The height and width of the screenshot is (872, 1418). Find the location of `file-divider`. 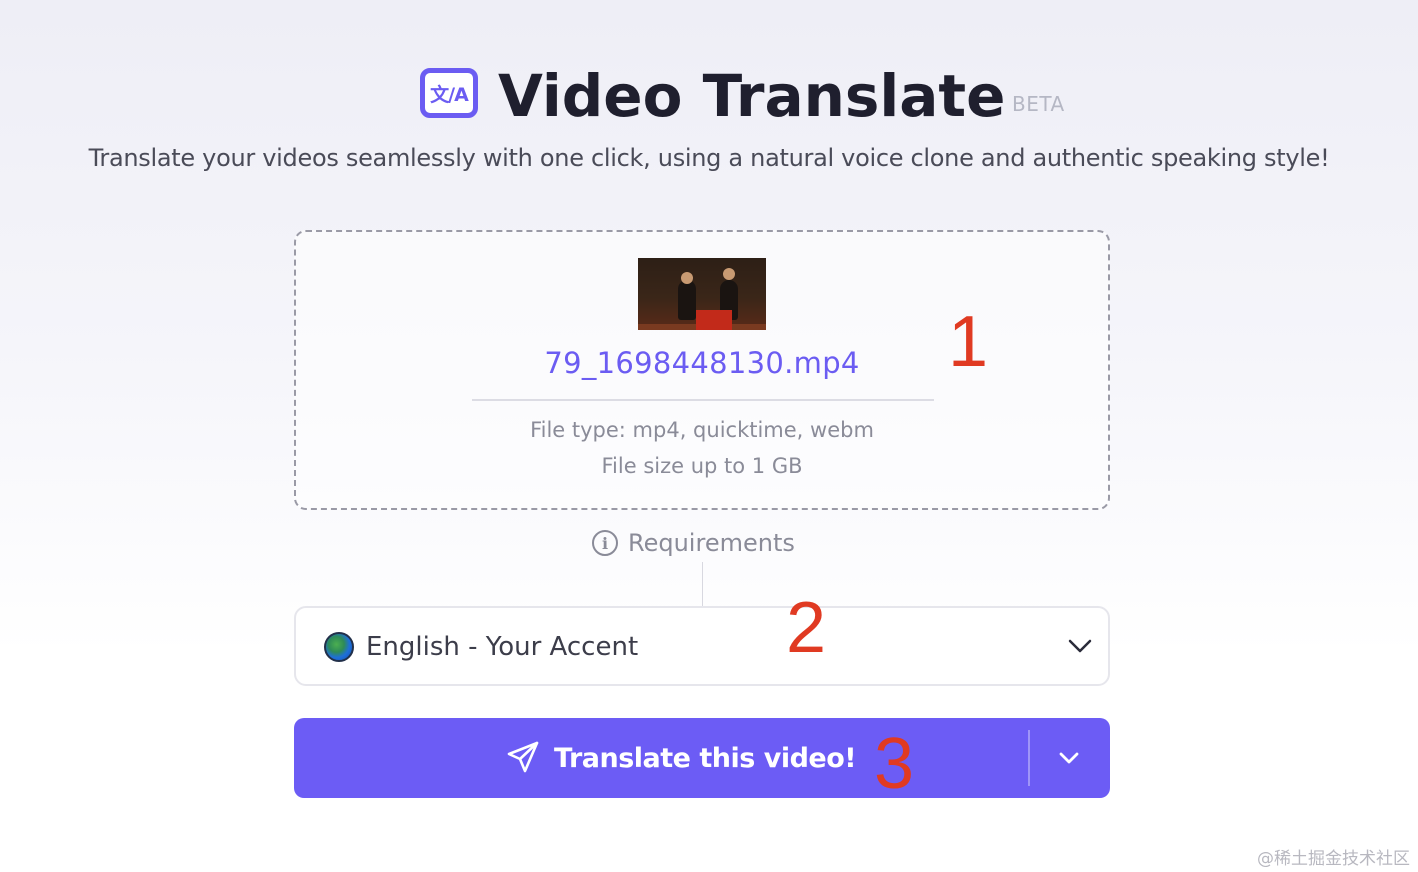

file-divider is located at coordinates (703, 400).